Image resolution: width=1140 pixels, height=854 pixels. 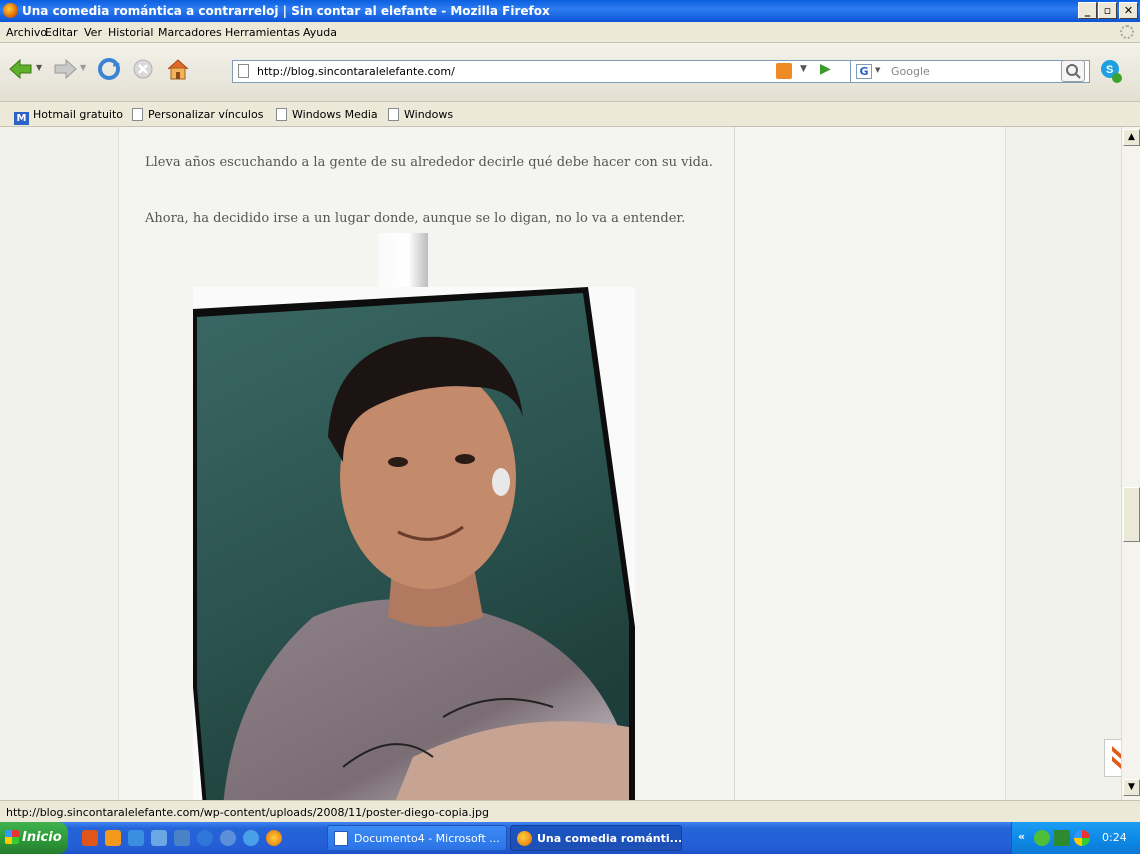 What do you see at coordinates (61, 32) in the screenshot?
I see `menu-editar: Editar` at bounding box center [61, 32].